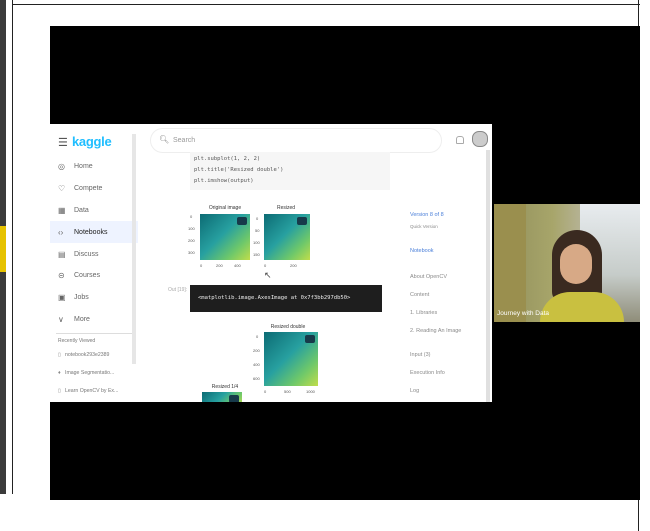 The image size is (650, 531). What do you see at coordinates (287, 237) in the screenshot?
I see `resized-image` at bounding box center [287, 237].